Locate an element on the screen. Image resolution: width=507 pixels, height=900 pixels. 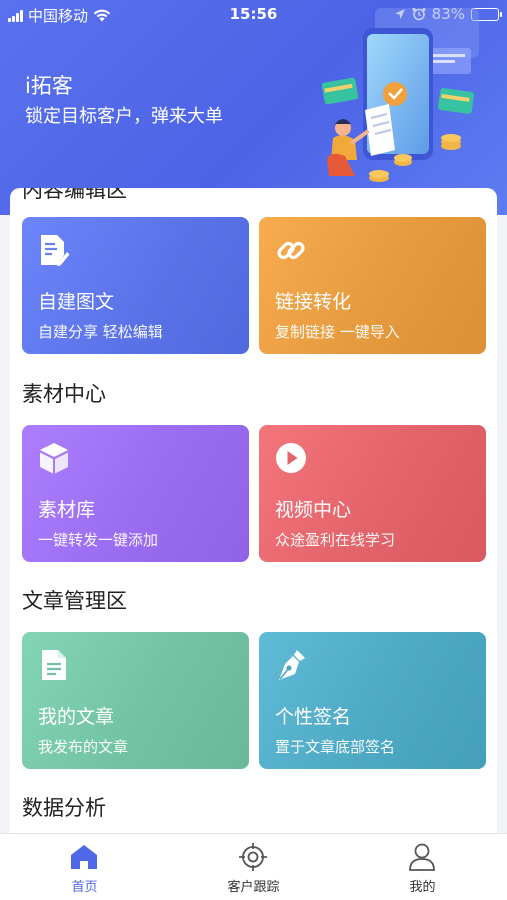
tile-signature: 个性签名 置于文章底部签名 is located at coordinates (372, 700).